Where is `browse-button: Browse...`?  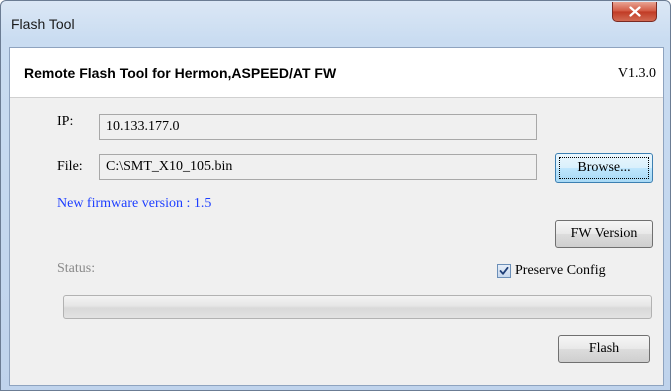
browse-button: Browse... is located at coordinates (604, 168).